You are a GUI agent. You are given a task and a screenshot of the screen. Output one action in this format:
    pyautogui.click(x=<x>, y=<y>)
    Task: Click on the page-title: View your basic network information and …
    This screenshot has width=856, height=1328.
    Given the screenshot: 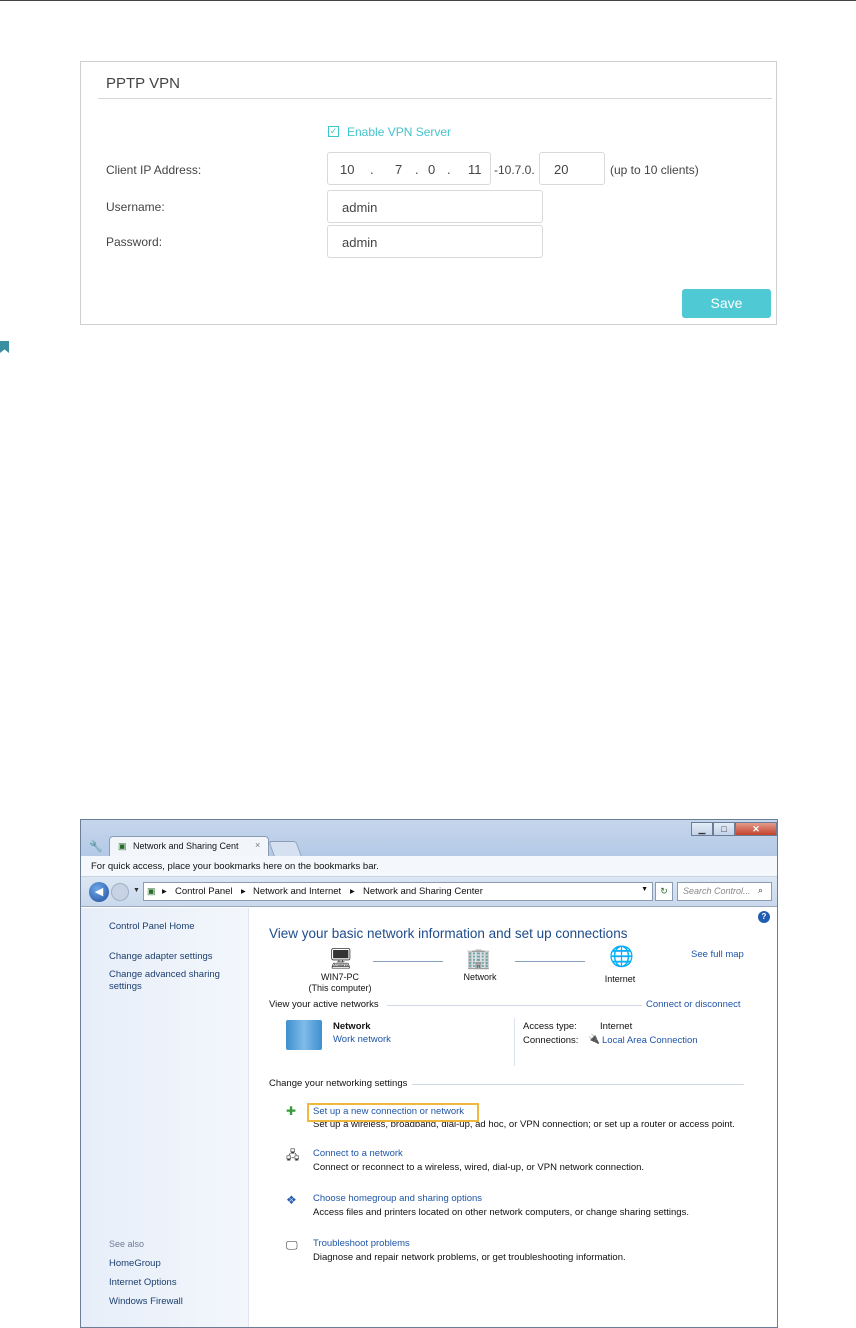 What is the action you would take?
    pyautogui.click(x=448, y=933)
    